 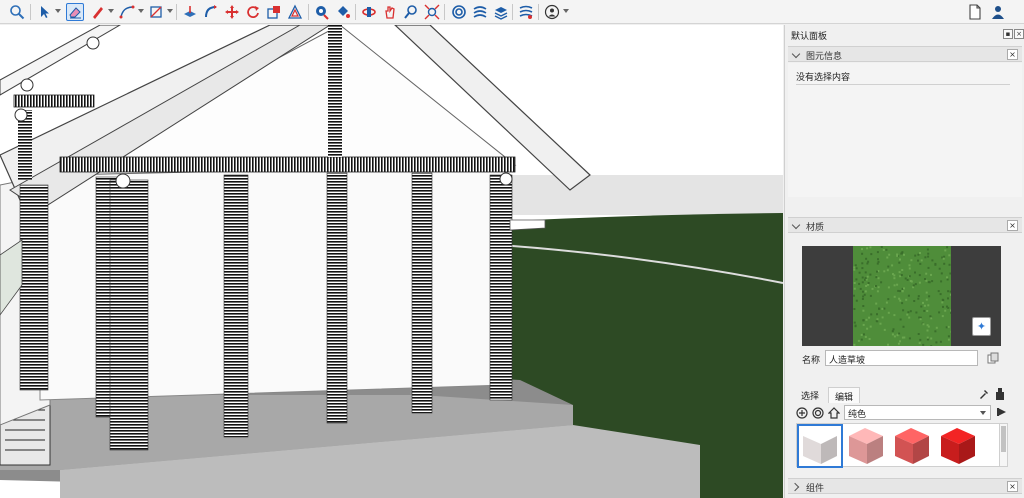 I want to click on king-post, so click(x=335, y=91).